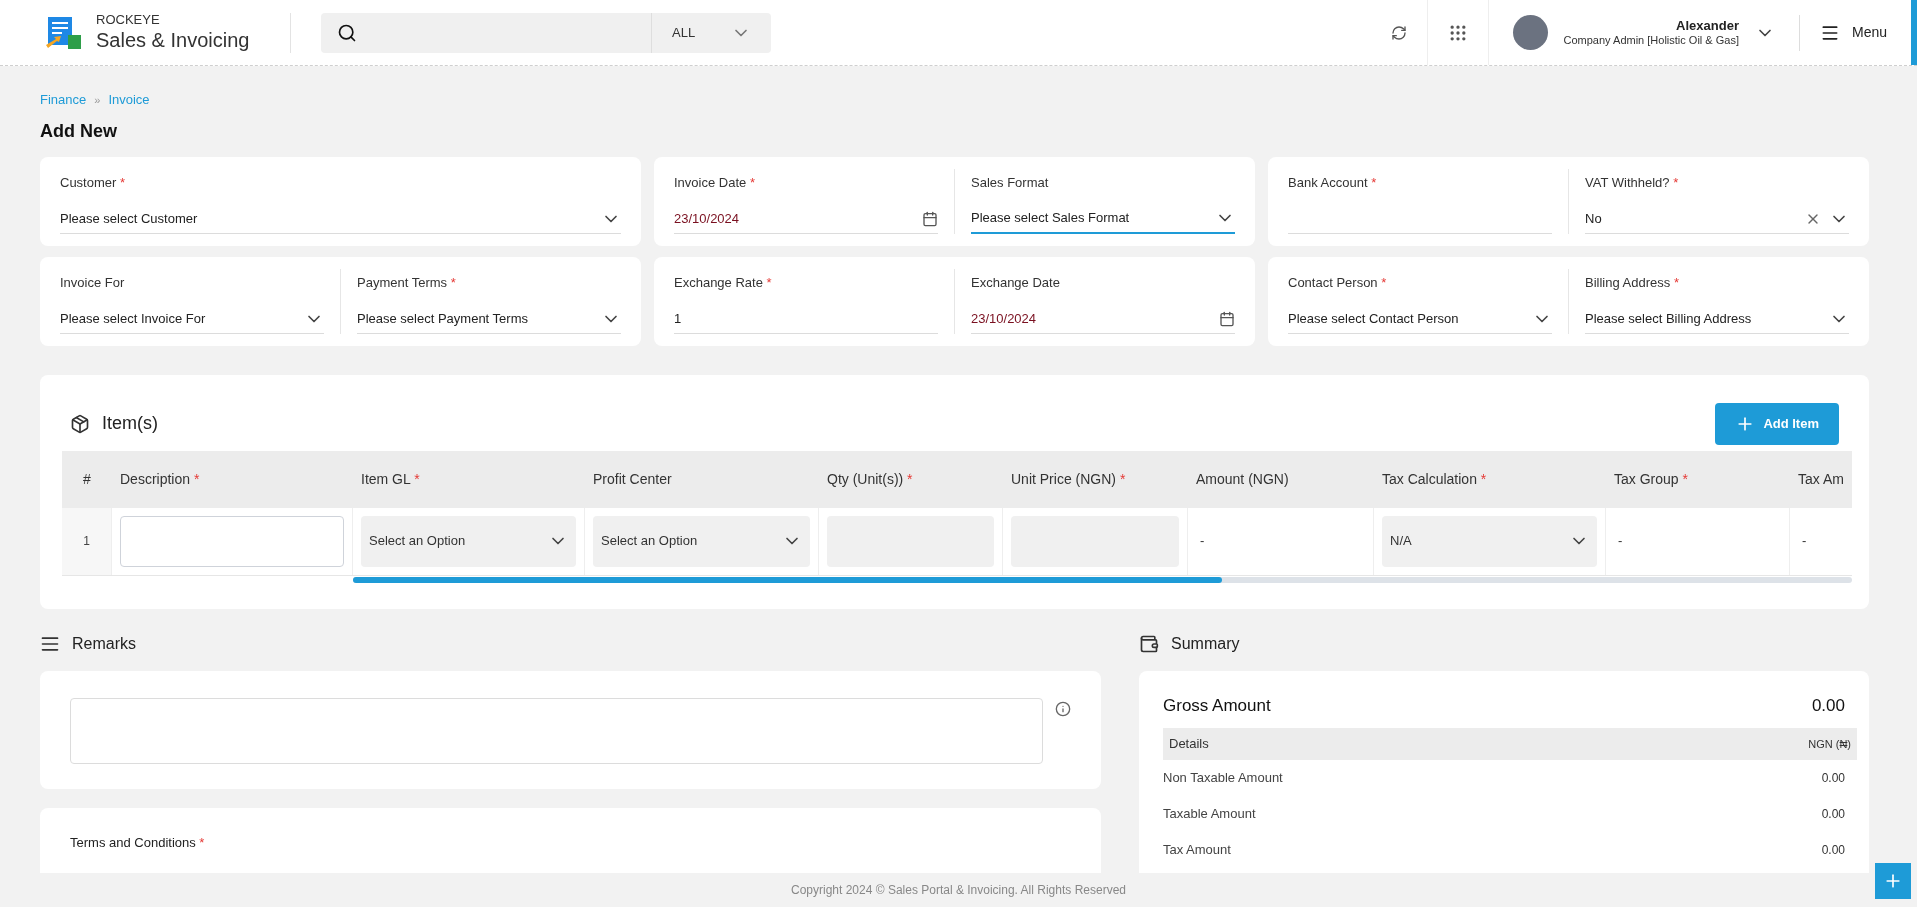 The image size is (1917, 907). Describe the element at coordinates (1242, 479) in the screenshot. I see `column-header: Amount (NGN)` at that location.